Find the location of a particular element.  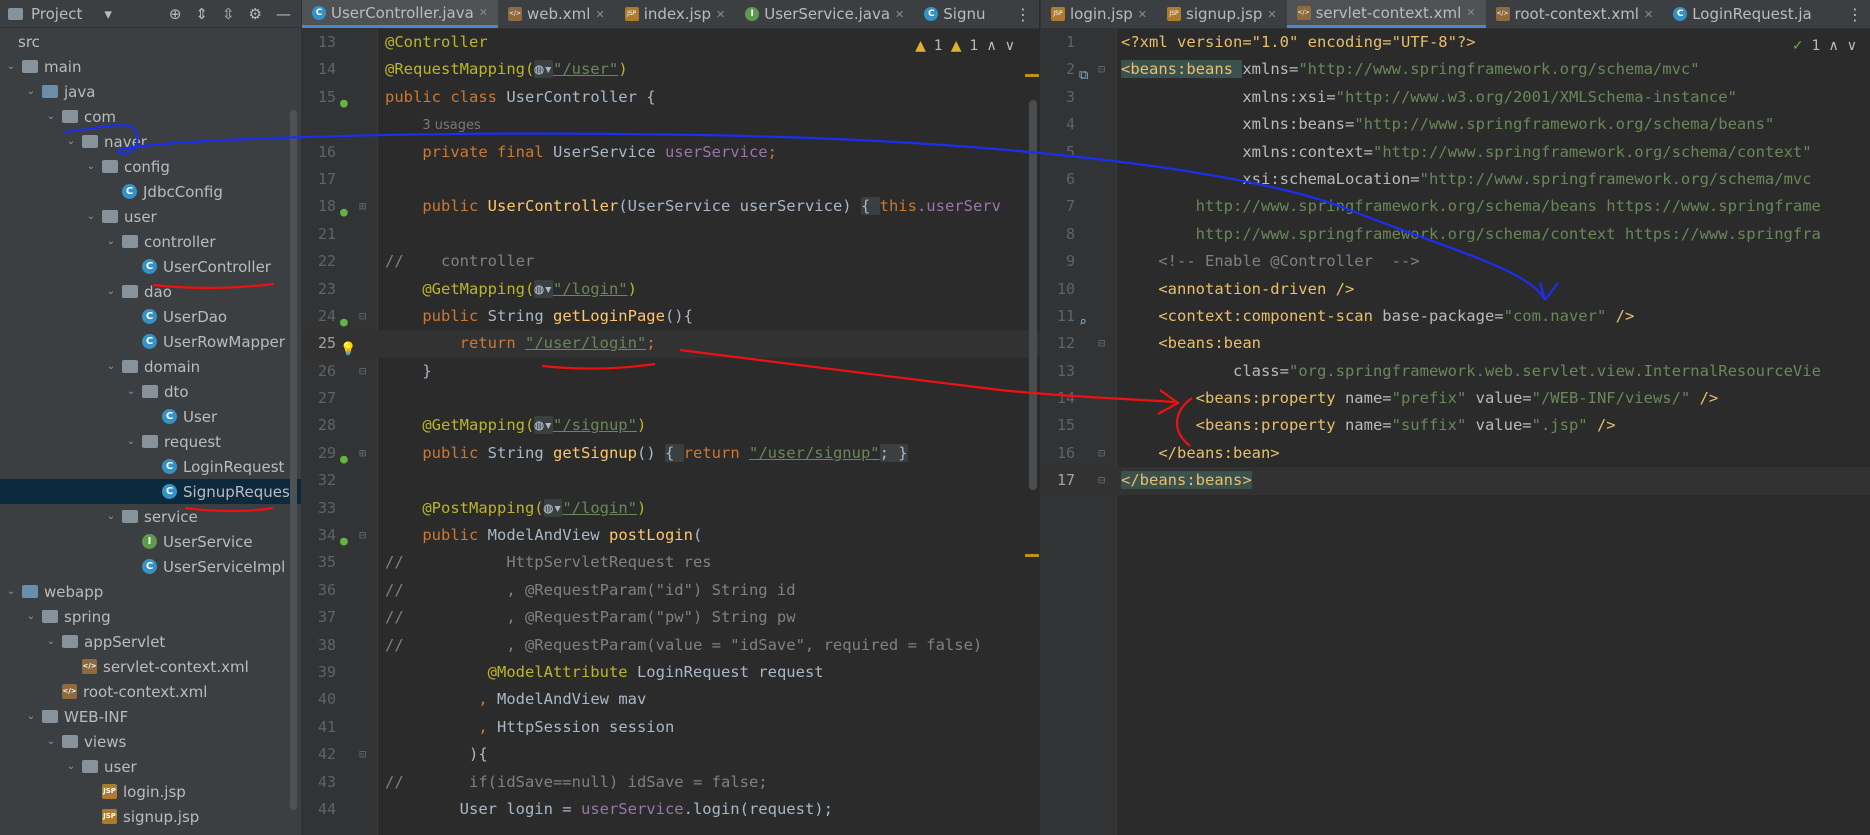

code-line: 13 @Controller is located at coordinates (670, 42).